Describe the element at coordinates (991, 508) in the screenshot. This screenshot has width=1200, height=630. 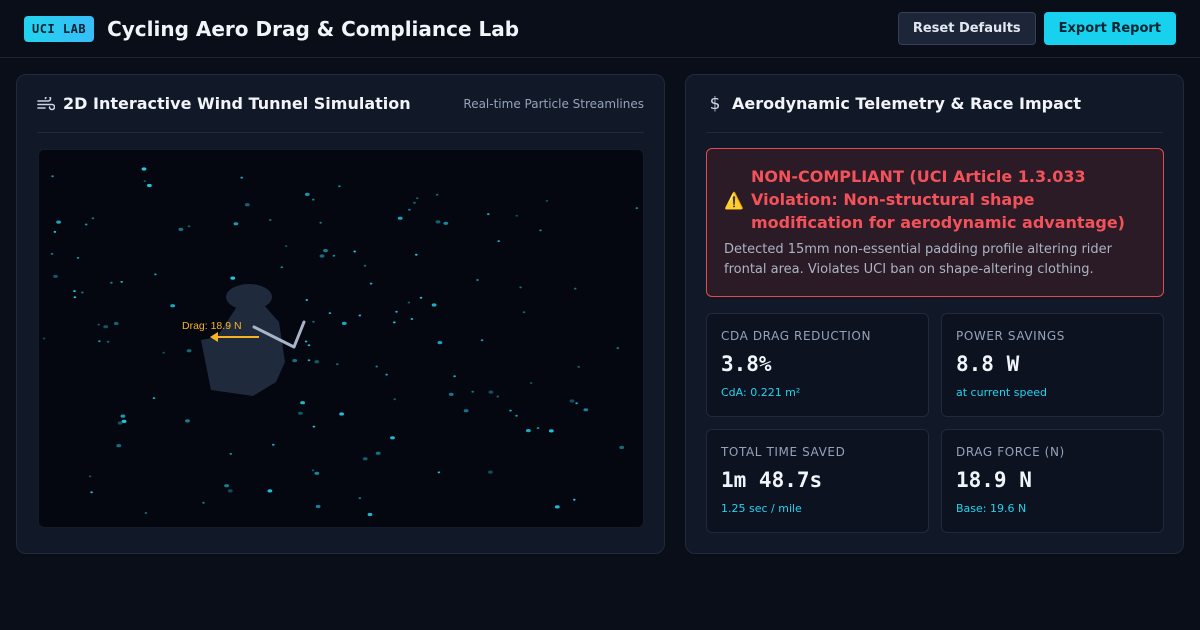
I see `metric-subtext: Base: 19.6 N` at that location.